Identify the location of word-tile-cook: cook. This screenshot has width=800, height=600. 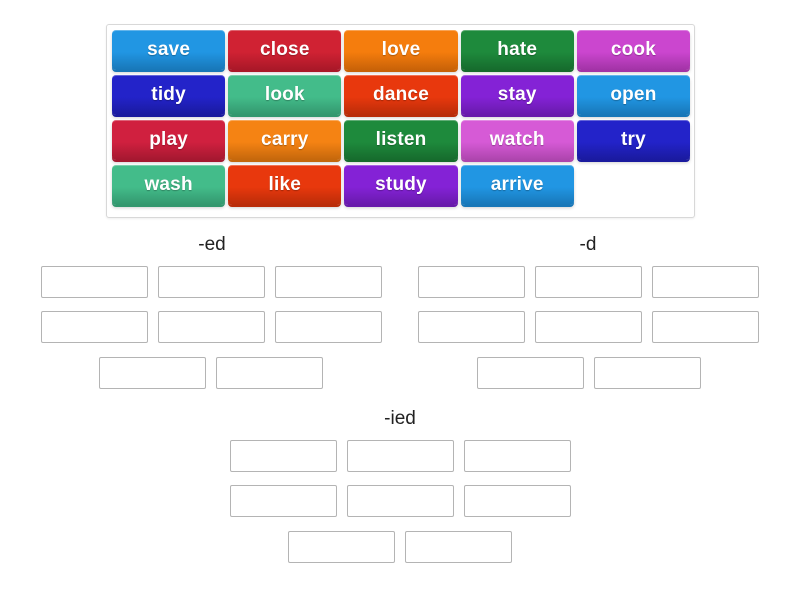
(633, 50).